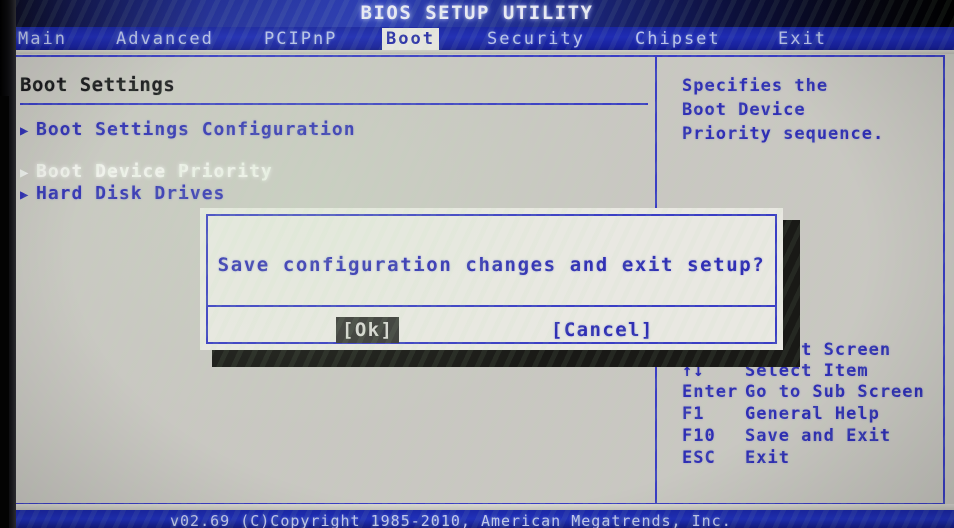 This screenshot has height=528, width=954. Describe the element at coordinates (602, 330) in the screenshot. I see `cancel-button: [Cancel]` at that location.